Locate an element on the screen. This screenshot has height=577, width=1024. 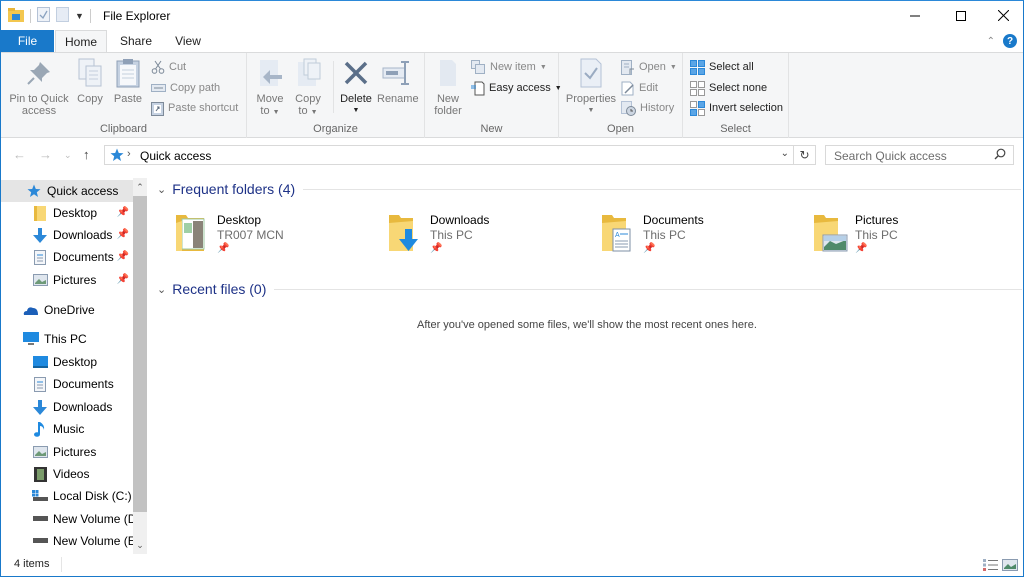
sidebar-item-quick-access: Quick access is located at coordinates (67, 191).